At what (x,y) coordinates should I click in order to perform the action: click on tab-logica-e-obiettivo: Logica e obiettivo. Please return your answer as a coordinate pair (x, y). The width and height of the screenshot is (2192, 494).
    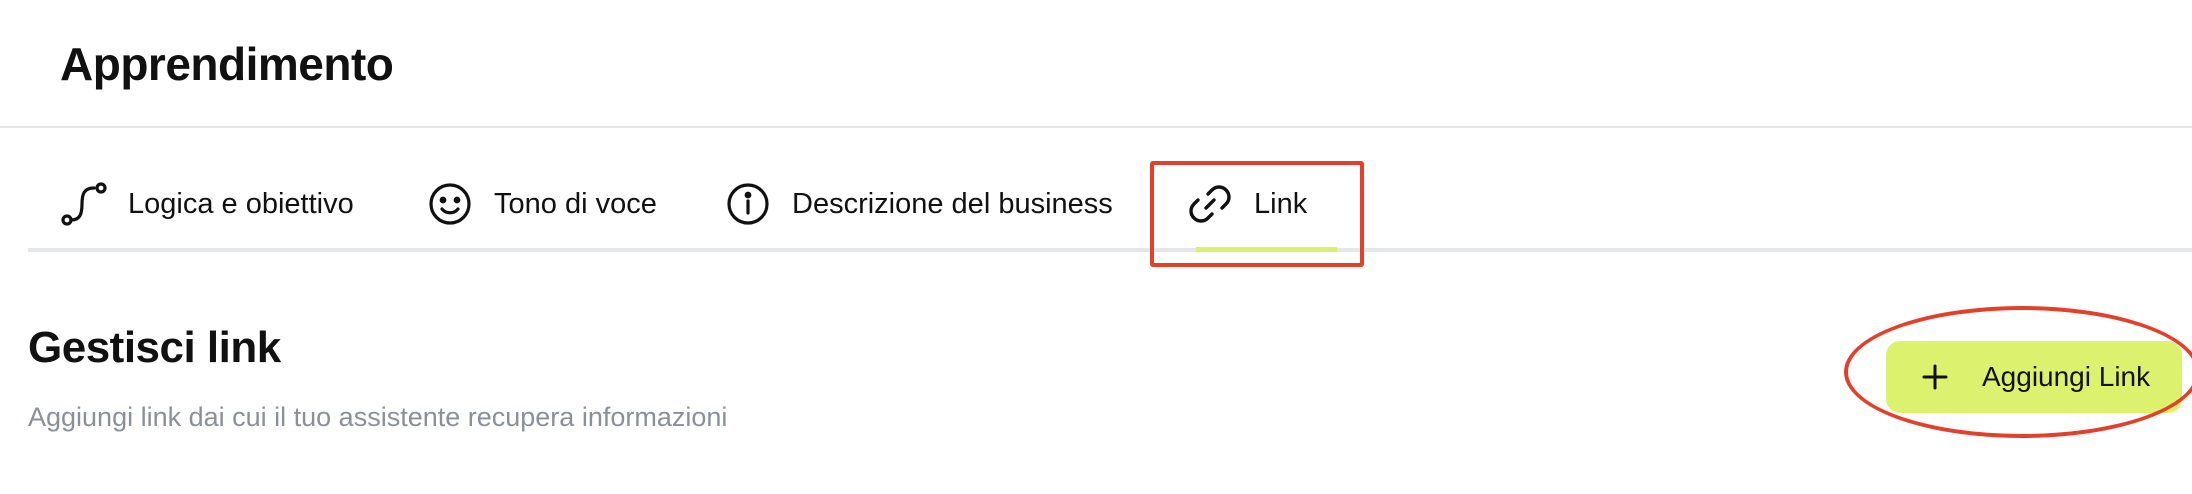
    Looking at the image, I should click on (207, 204).